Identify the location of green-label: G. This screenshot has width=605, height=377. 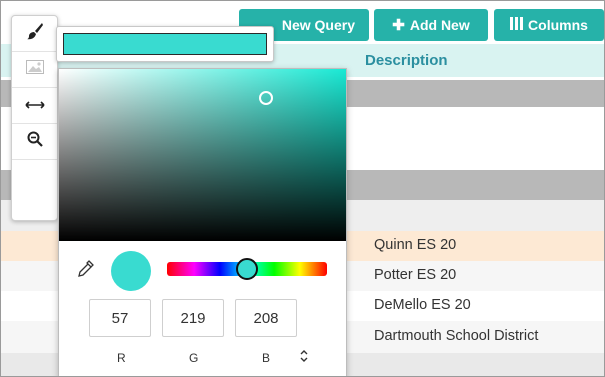
(194, 358).